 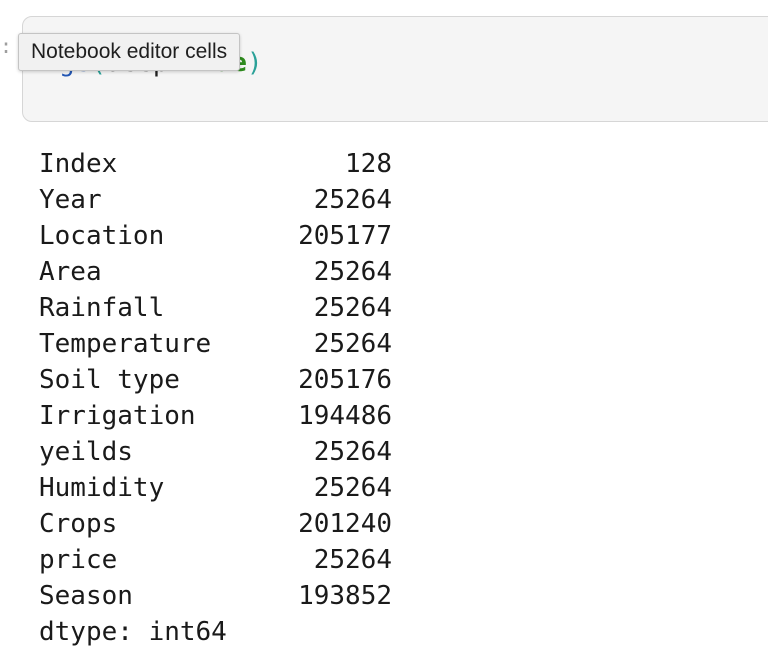 I want to click on output-row: Area 25264, so click(x=215, y=272).